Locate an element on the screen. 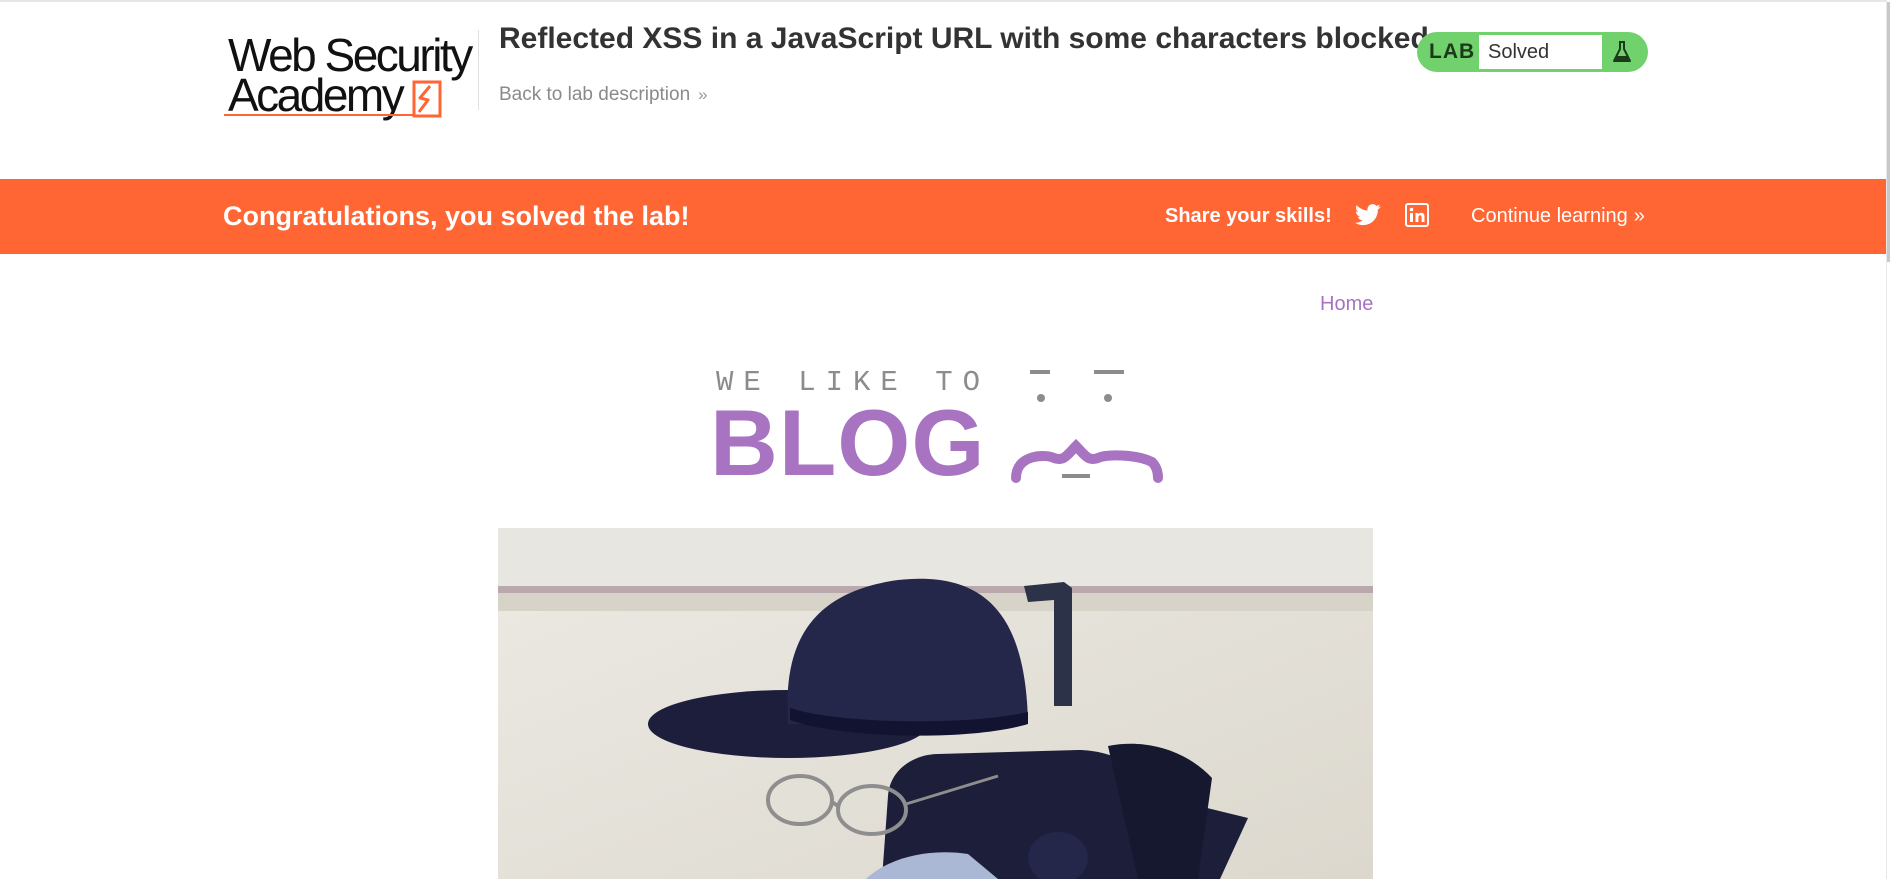 This screenshot has width=1890, height=879. lab-badge: LAB is located at coordinates (1452, 51).